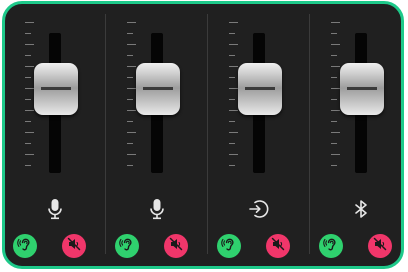  What do you see at coordinates (361, 209) in the screenshot?
I see `bluetooth-icon` at bounding box center [361, 209].